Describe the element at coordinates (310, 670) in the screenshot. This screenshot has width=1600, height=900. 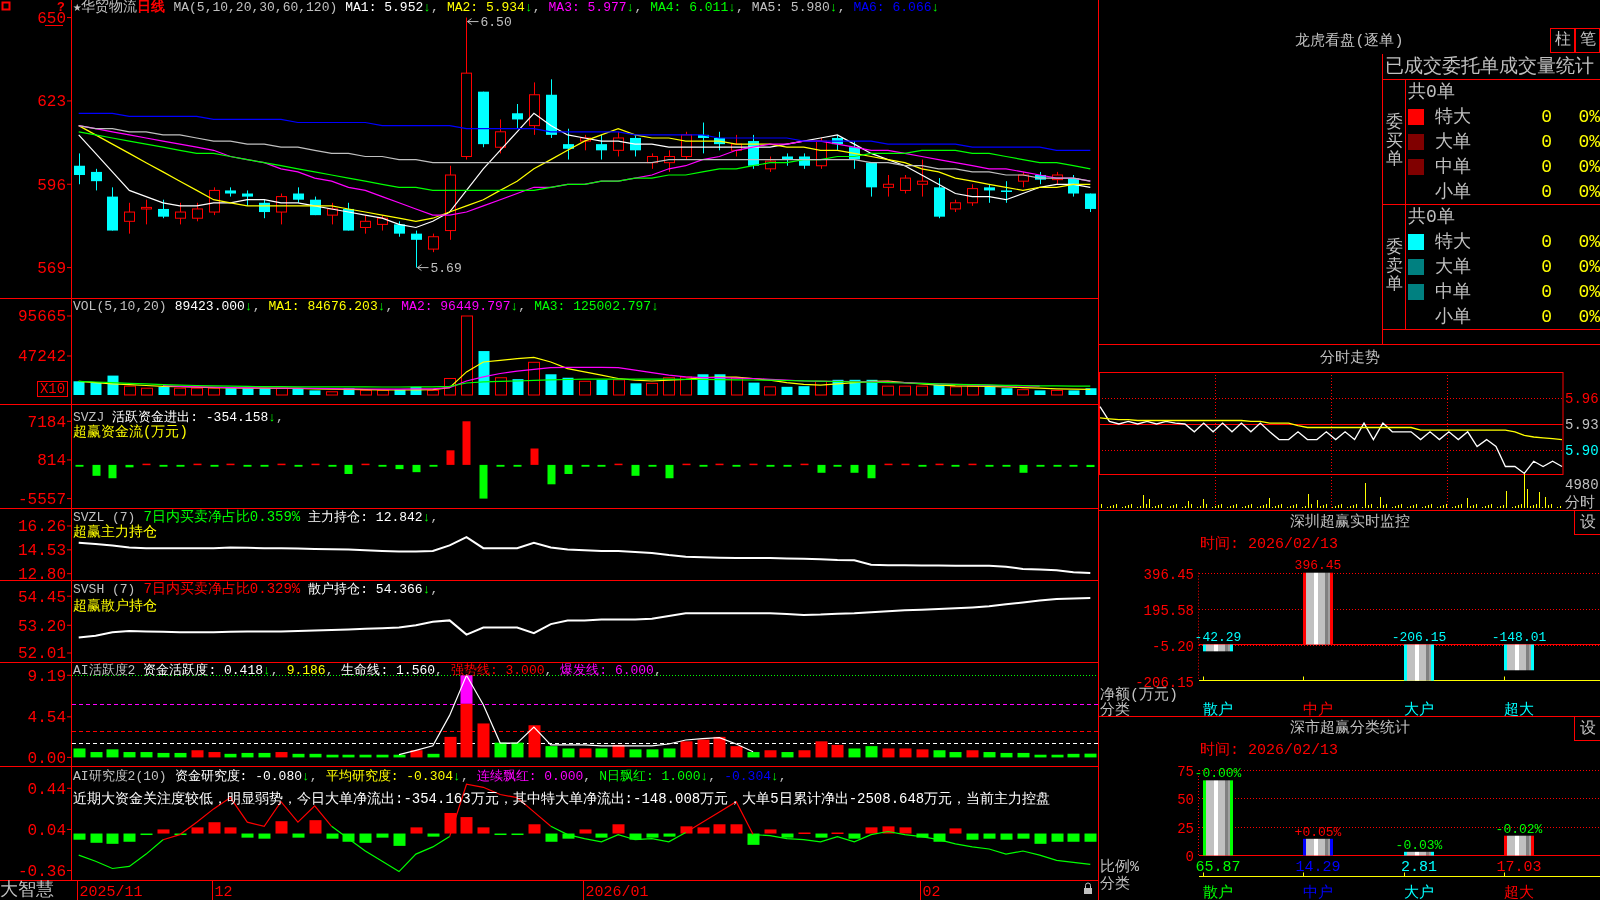
I see `indicator-value: 9.186,` at that location.